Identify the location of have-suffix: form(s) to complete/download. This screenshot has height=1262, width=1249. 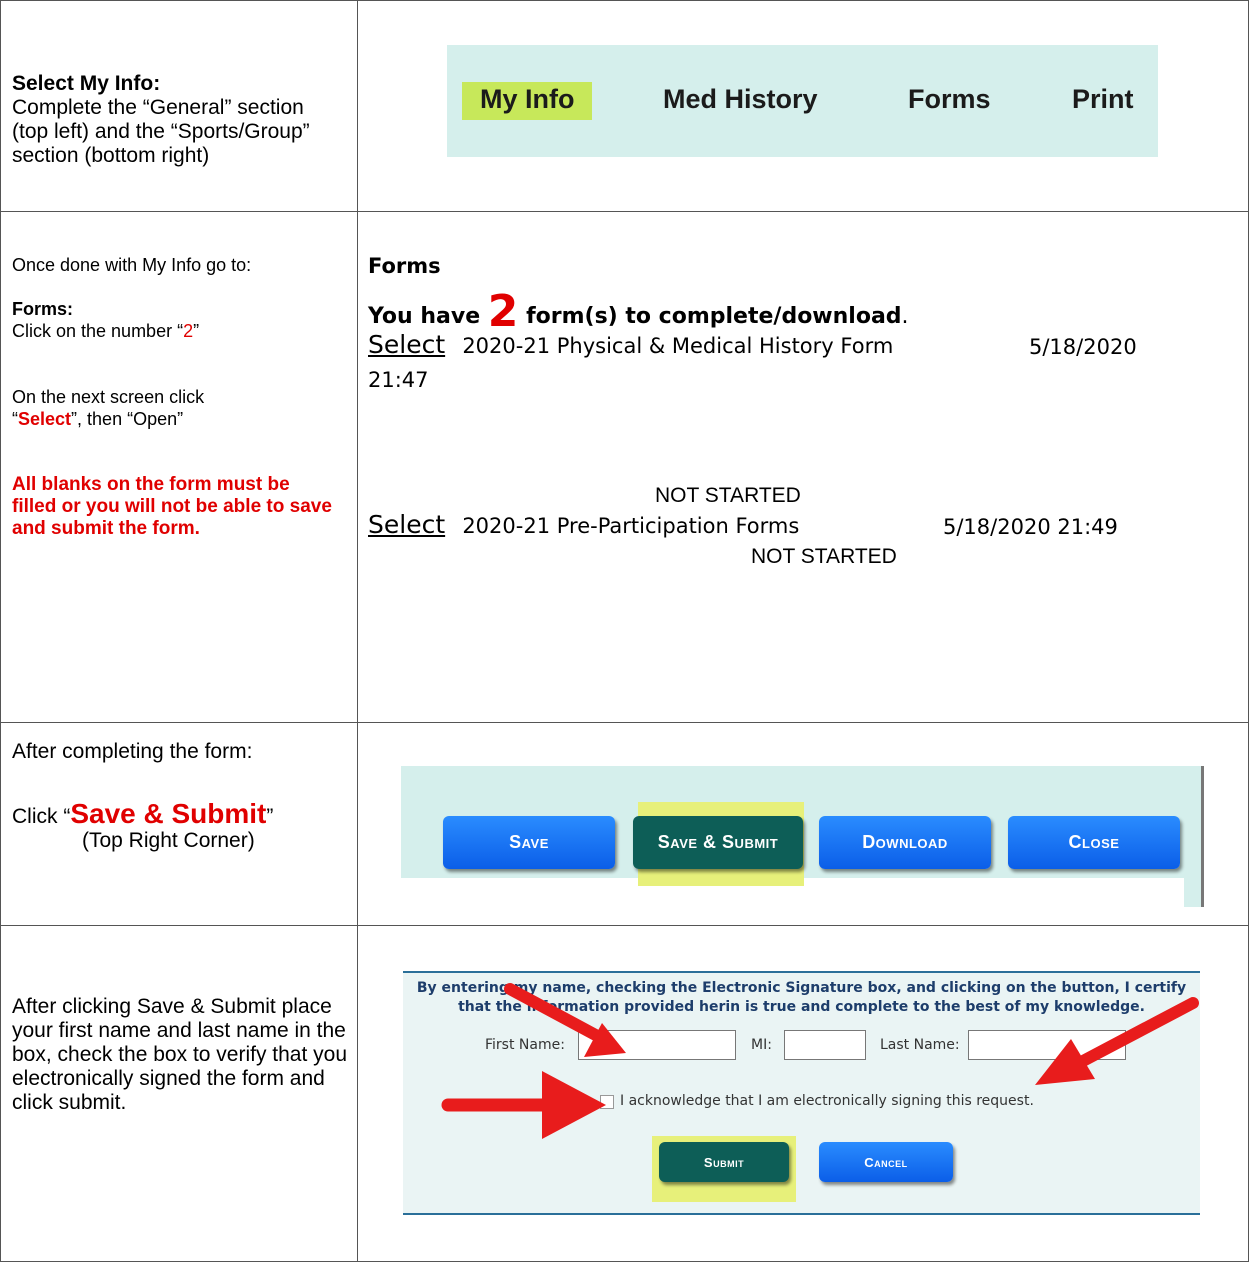
(710, 316).